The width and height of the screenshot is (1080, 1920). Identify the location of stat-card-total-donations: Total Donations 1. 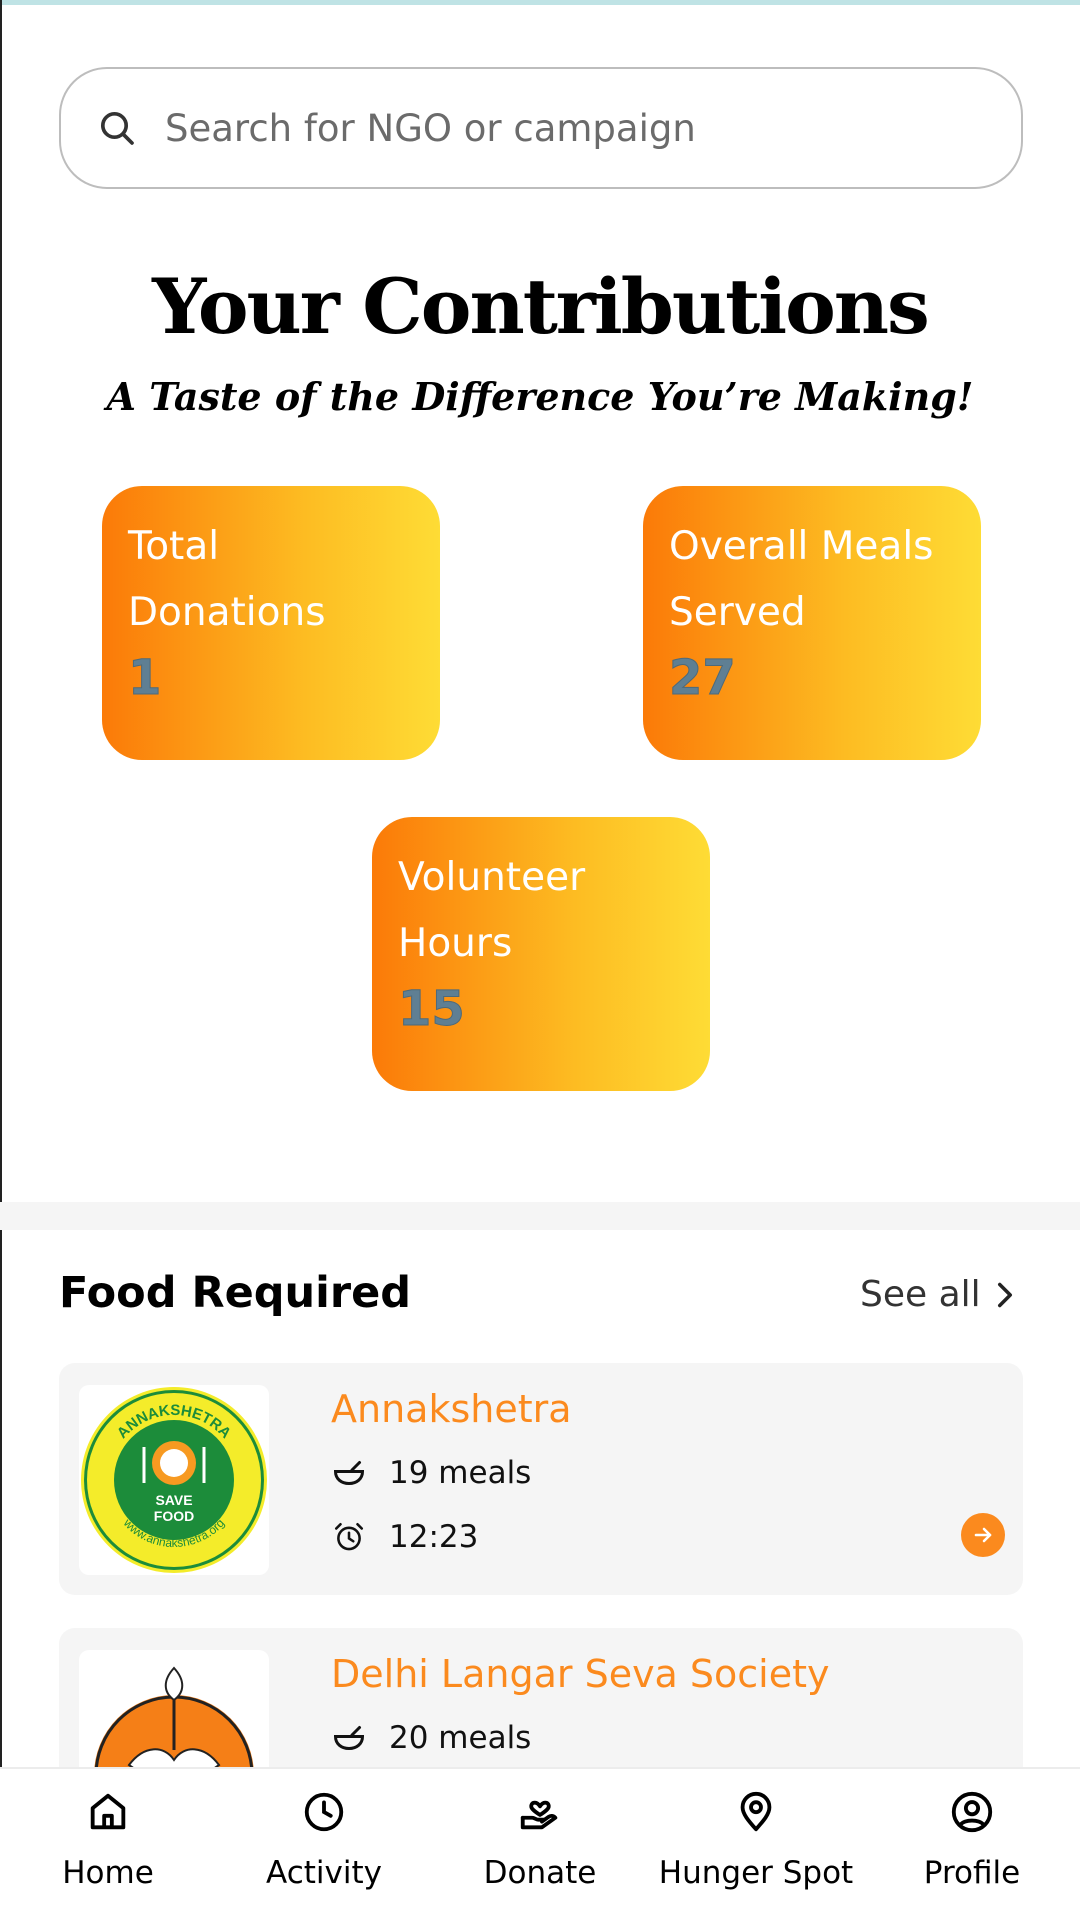
(271, 623).